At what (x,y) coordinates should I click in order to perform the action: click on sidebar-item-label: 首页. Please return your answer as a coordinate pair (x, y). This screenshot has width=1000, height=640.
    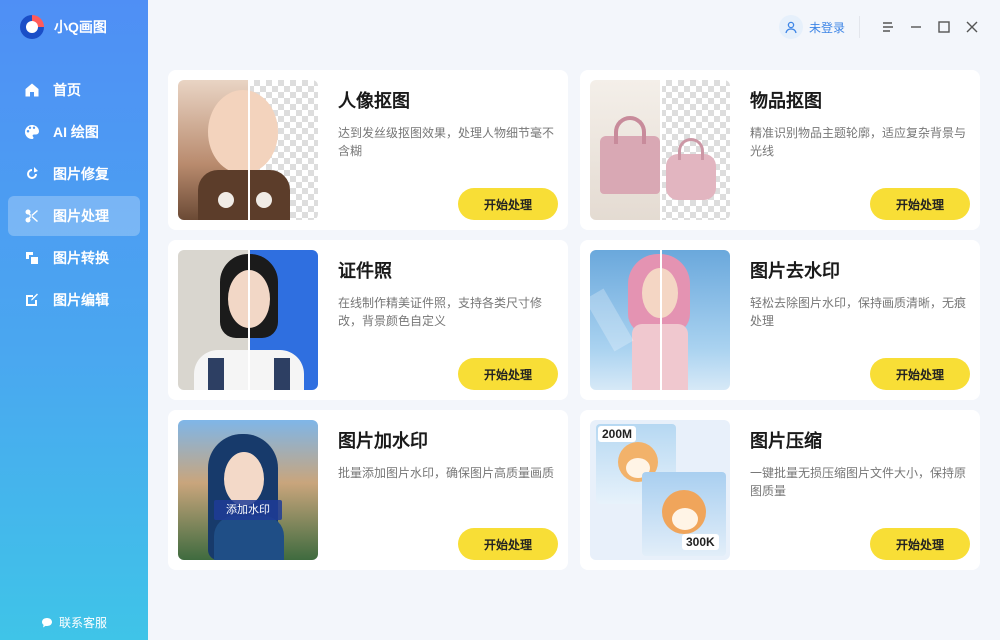
    Looking at the image, I should click on (67, 90).